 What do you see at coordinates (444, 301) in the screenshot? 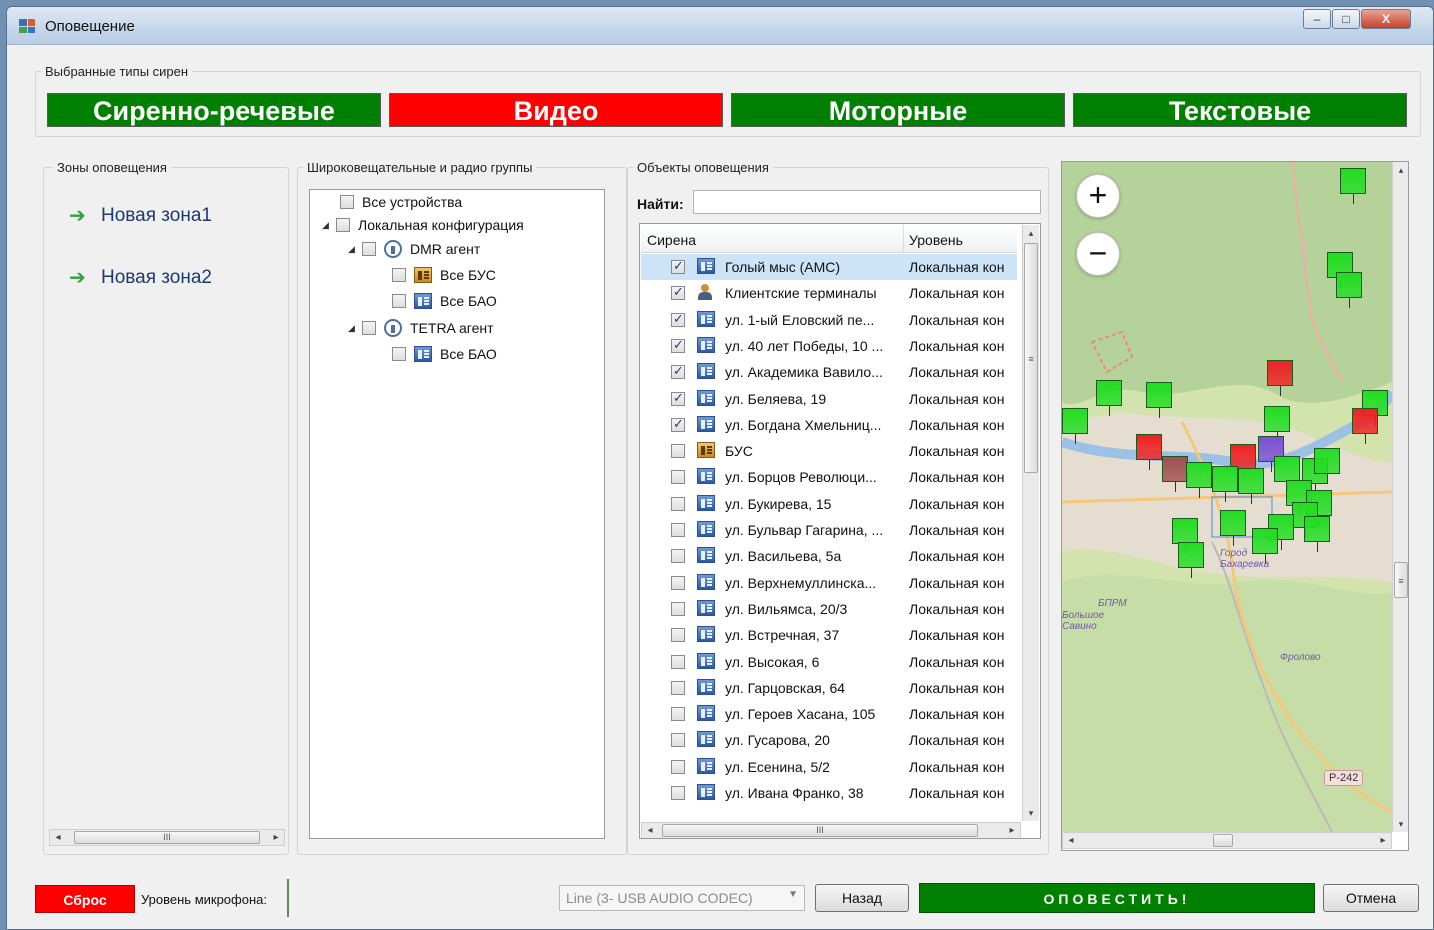
I see `tree-item-all-bao-dmr: Все БАО` at bounding box center [444, 301].